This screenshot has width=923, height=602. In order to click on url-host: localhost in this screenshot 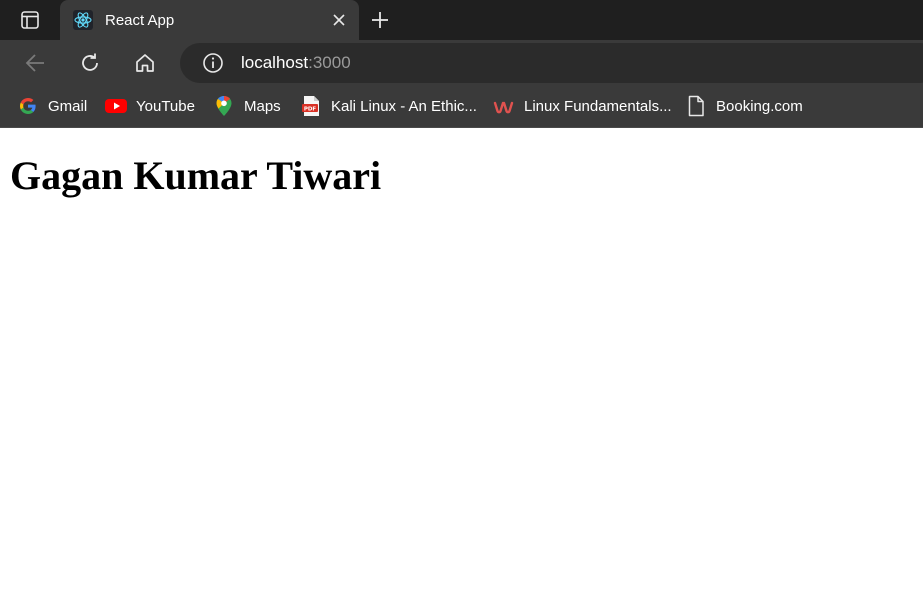, I will do `click(275, 62)`.